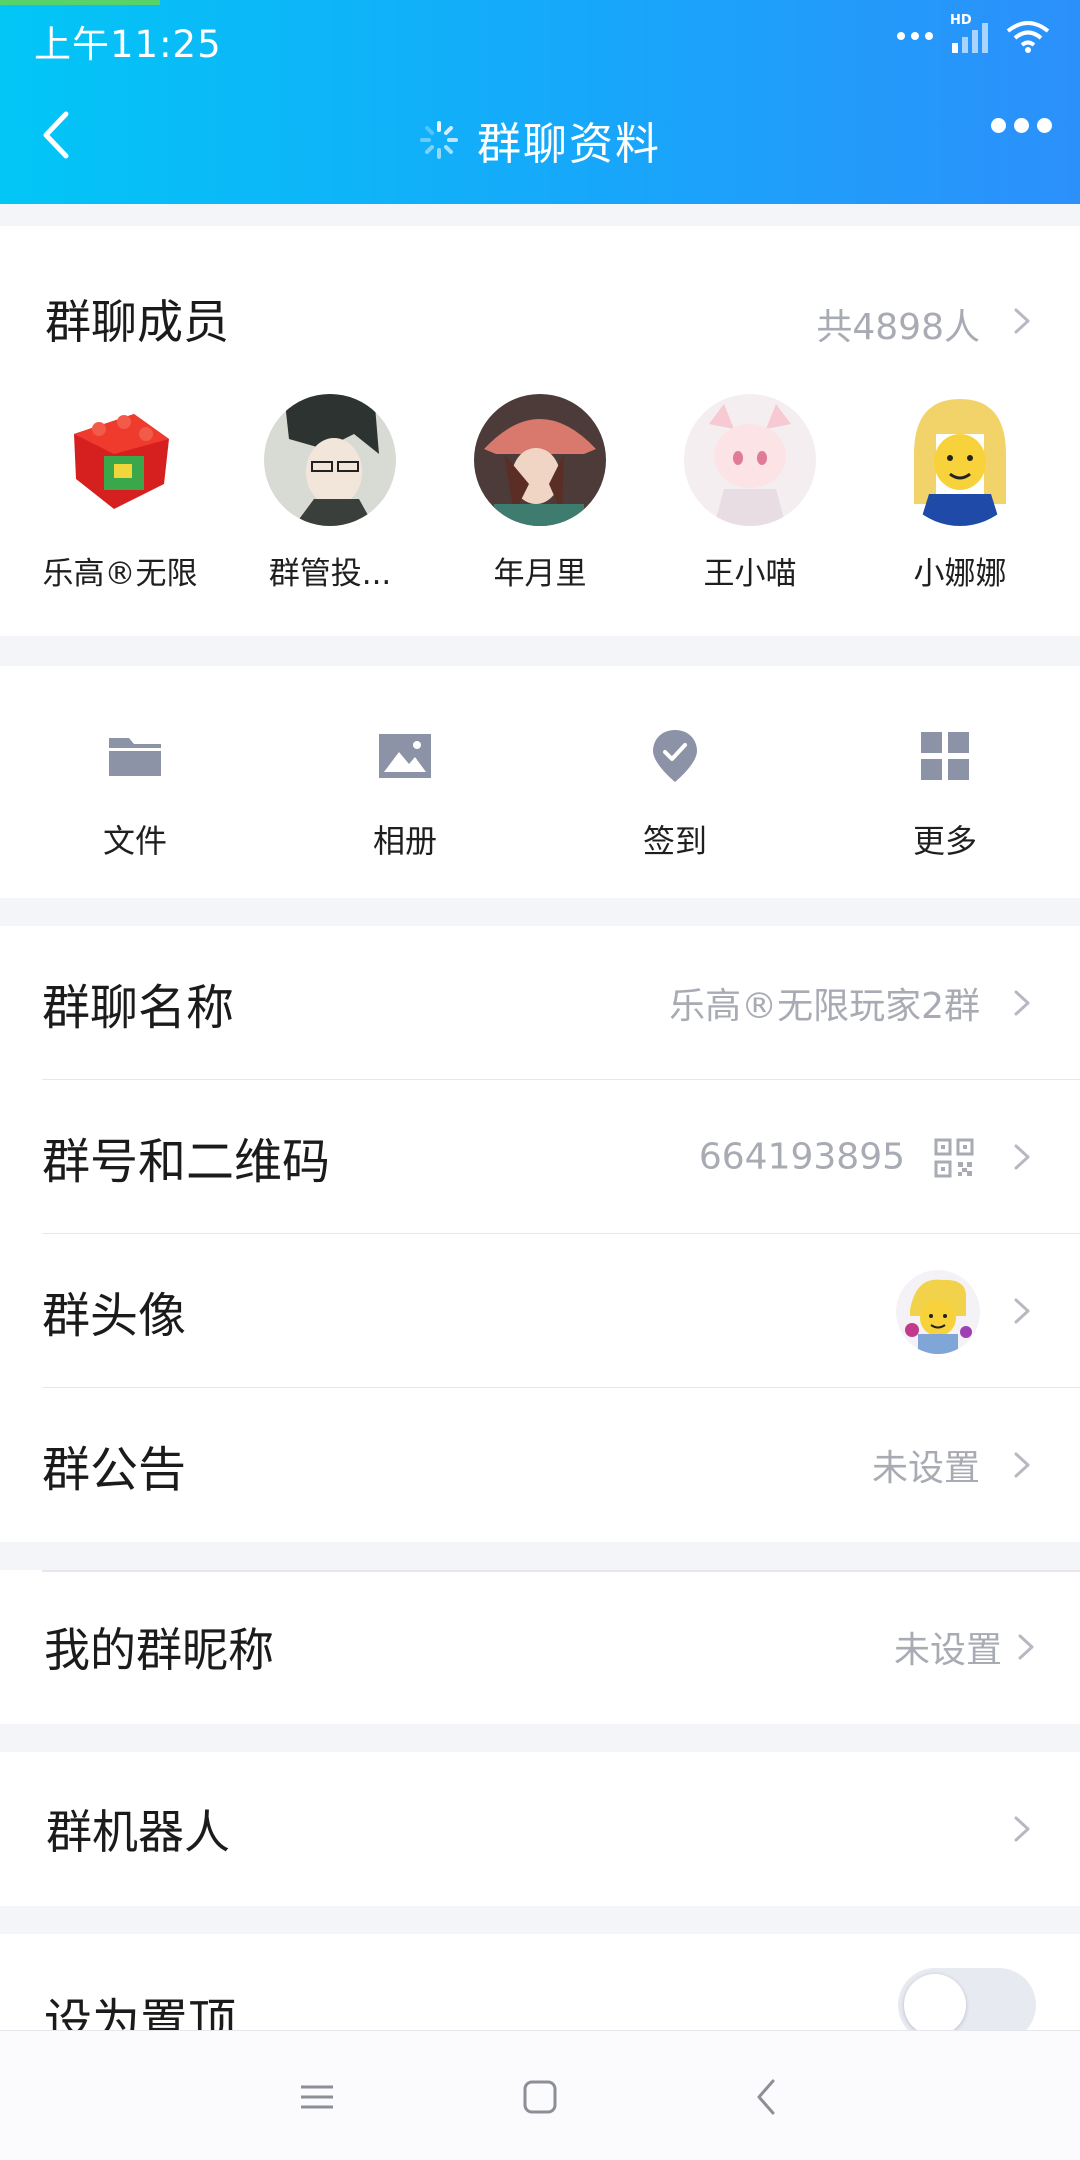 This screenshot has width=1080, height=2160. Describe the element at coordinates (540, 1157) in the screenshot. I see `group-id-row: 群号和二维码 664193895` at that location.